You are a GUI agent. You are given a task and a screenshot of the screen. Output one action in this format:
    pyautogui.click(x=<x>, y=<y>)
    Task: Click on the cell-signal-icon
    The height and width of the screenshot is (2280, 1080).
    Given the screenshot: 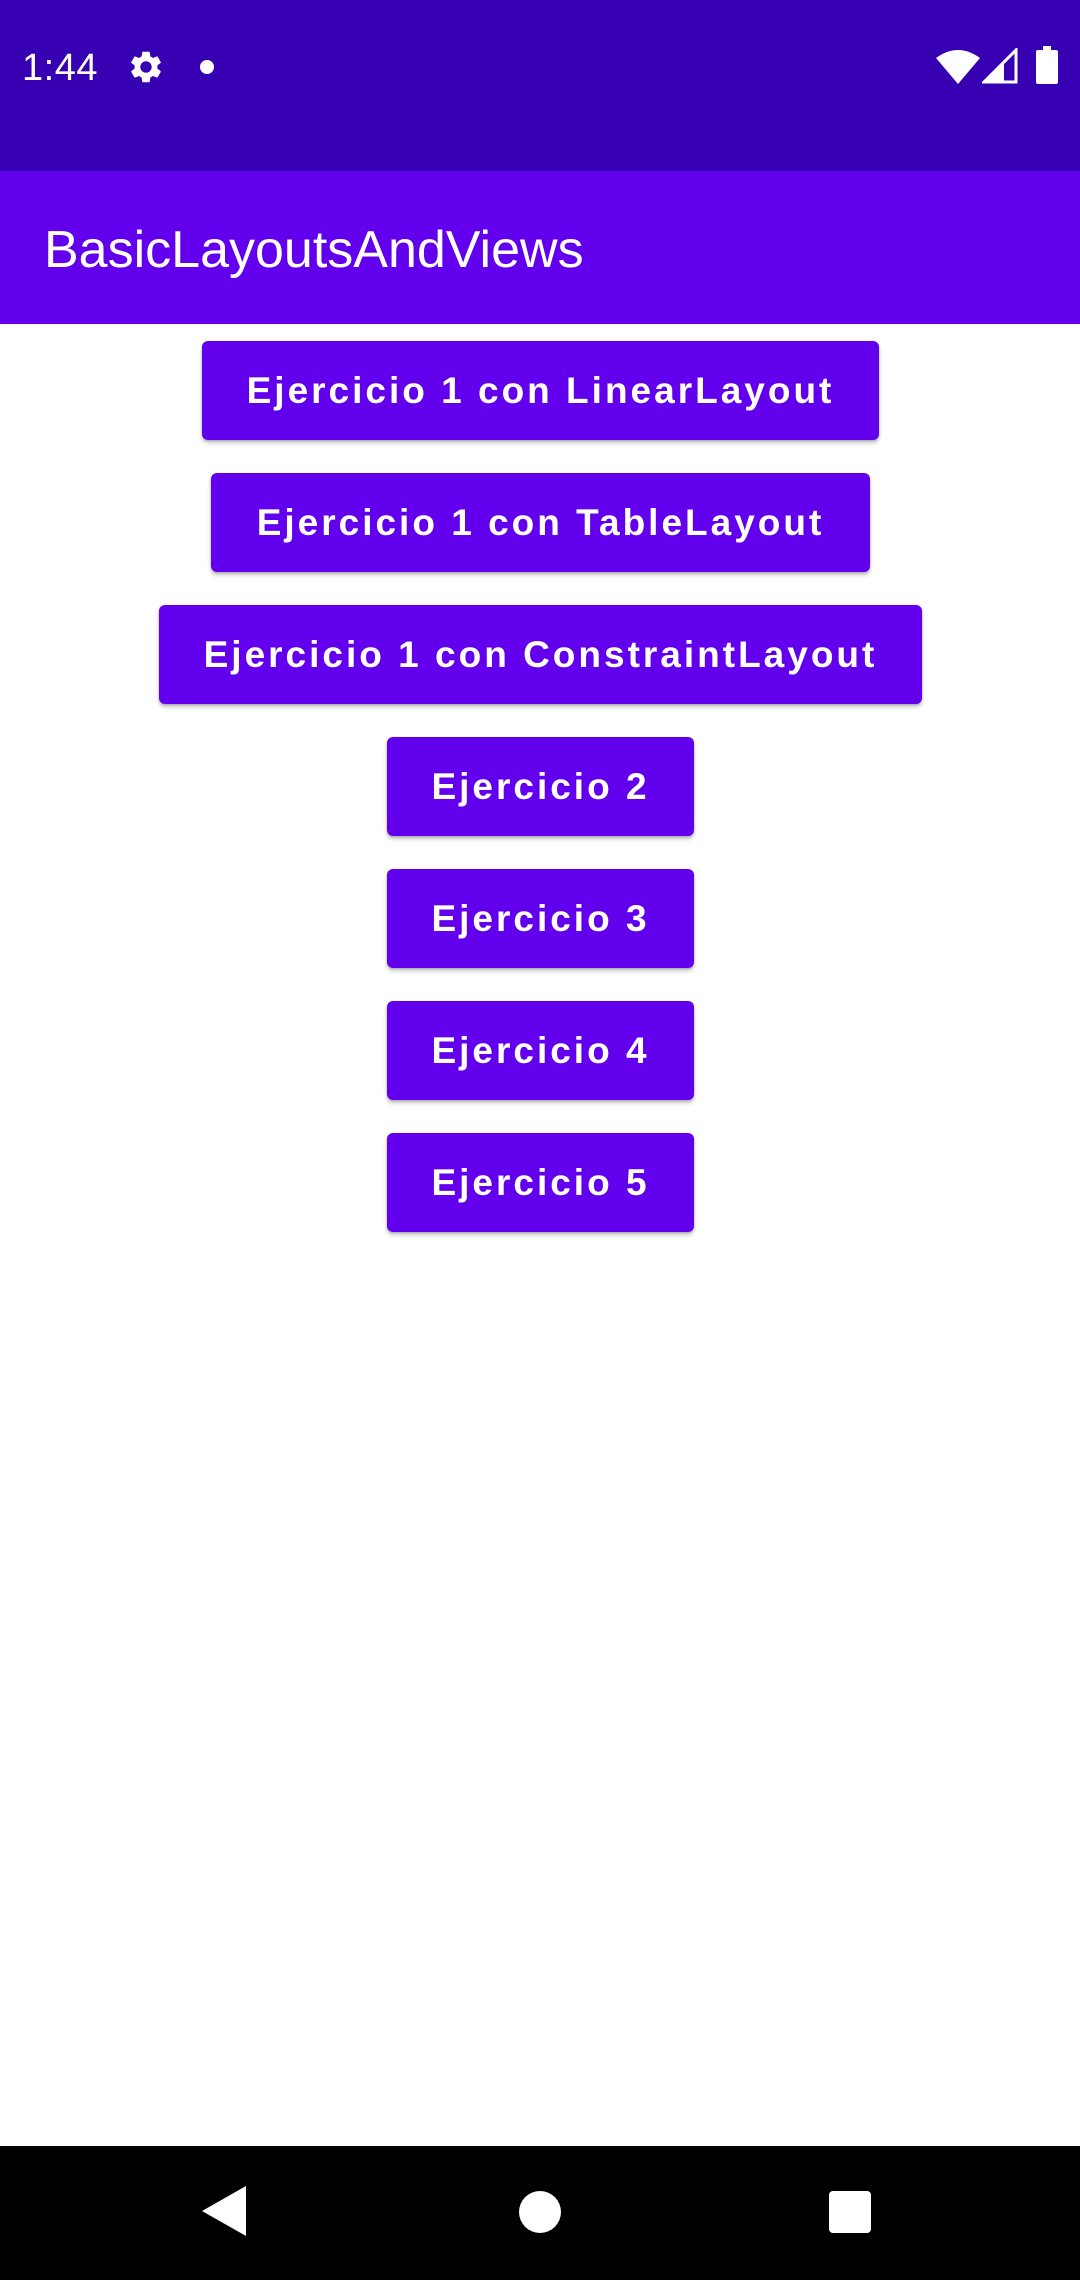 What is the action you would take?
    pyautogui.click(x=1000, y=66)
    